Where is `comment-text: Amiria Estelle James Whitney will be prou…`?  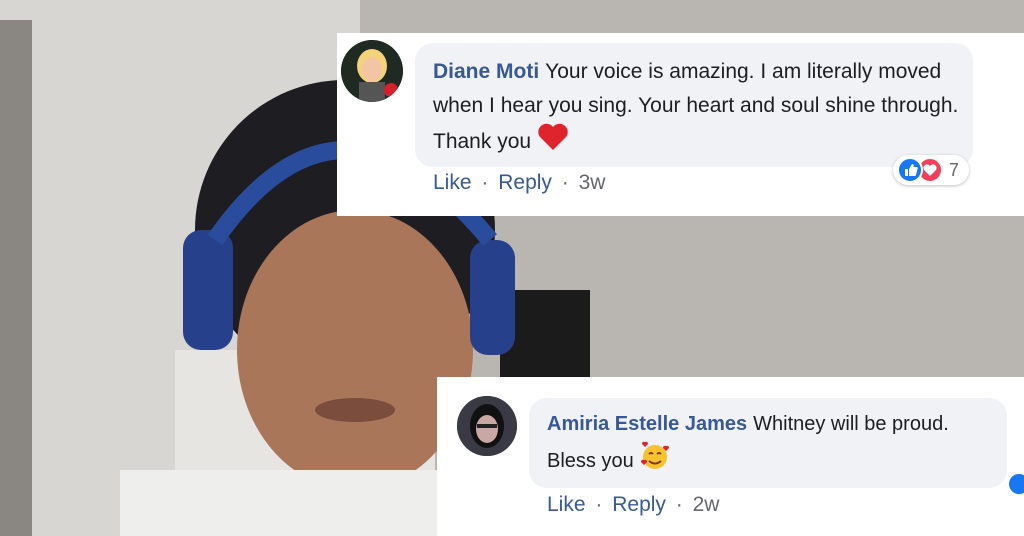
comment-text: Amiria Estelle James Whitney will be prou… is located at coordinates (767, 445).